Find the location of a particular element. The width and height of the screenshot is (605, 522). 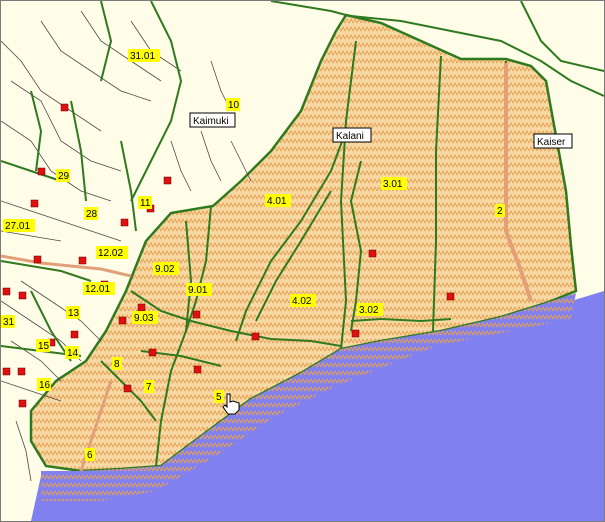

tract-label-text: 27.01 is located at coordinates (17, 226).